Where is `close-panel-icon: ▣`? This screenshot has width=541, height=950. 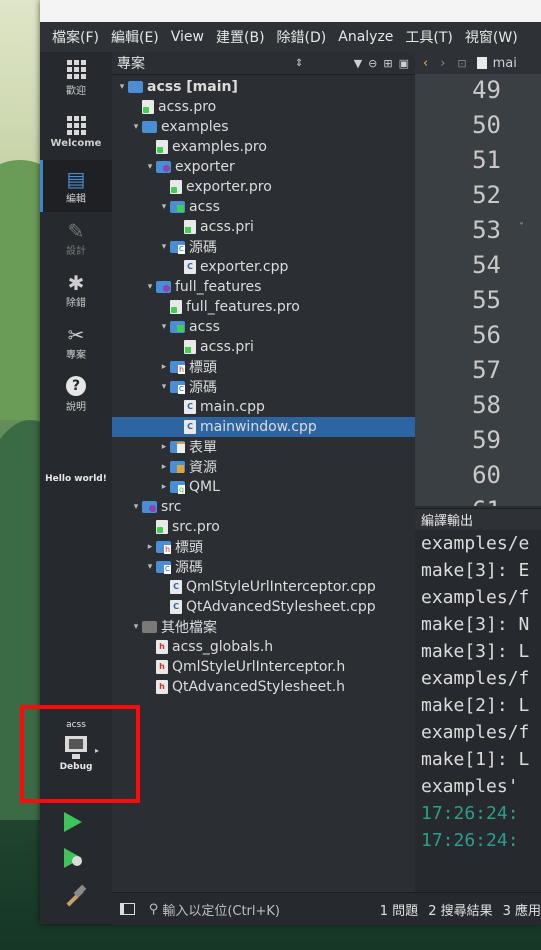
close-panel-icon: ▣ is located at coordinates (404, 63).